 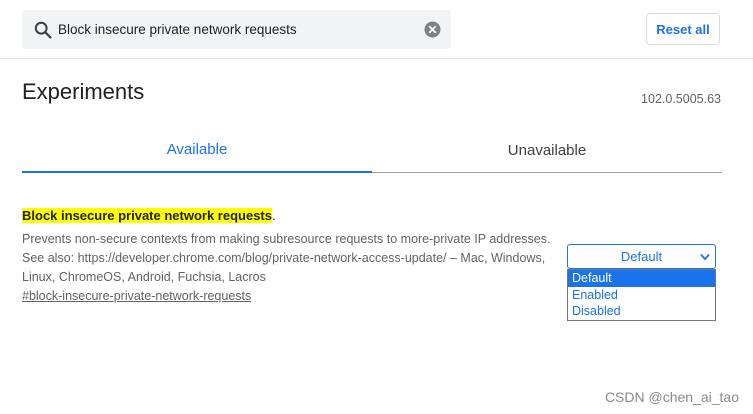 I want to click on search-icon, so click(x=43, y=30).